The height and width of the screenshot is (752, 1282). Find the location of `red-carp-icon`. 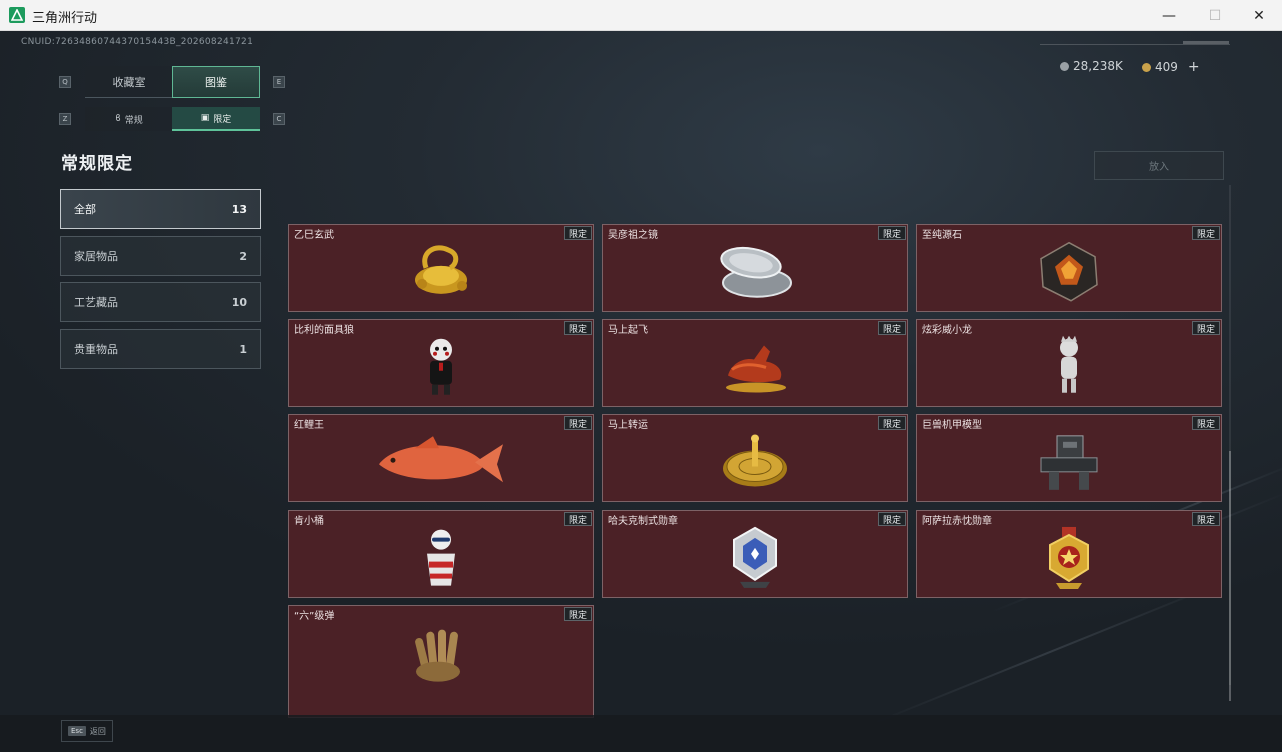

red-carp-icon is located at coordinates (441, 459).